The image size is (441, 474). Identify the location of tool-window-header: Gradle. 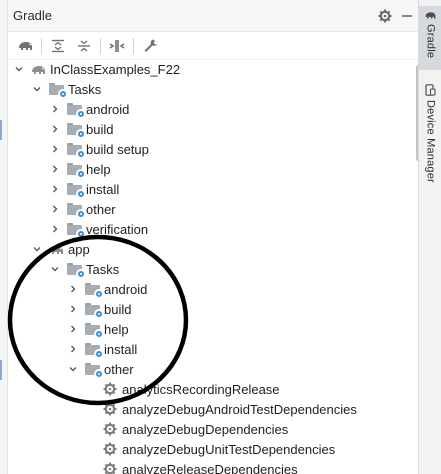
(213, 16).